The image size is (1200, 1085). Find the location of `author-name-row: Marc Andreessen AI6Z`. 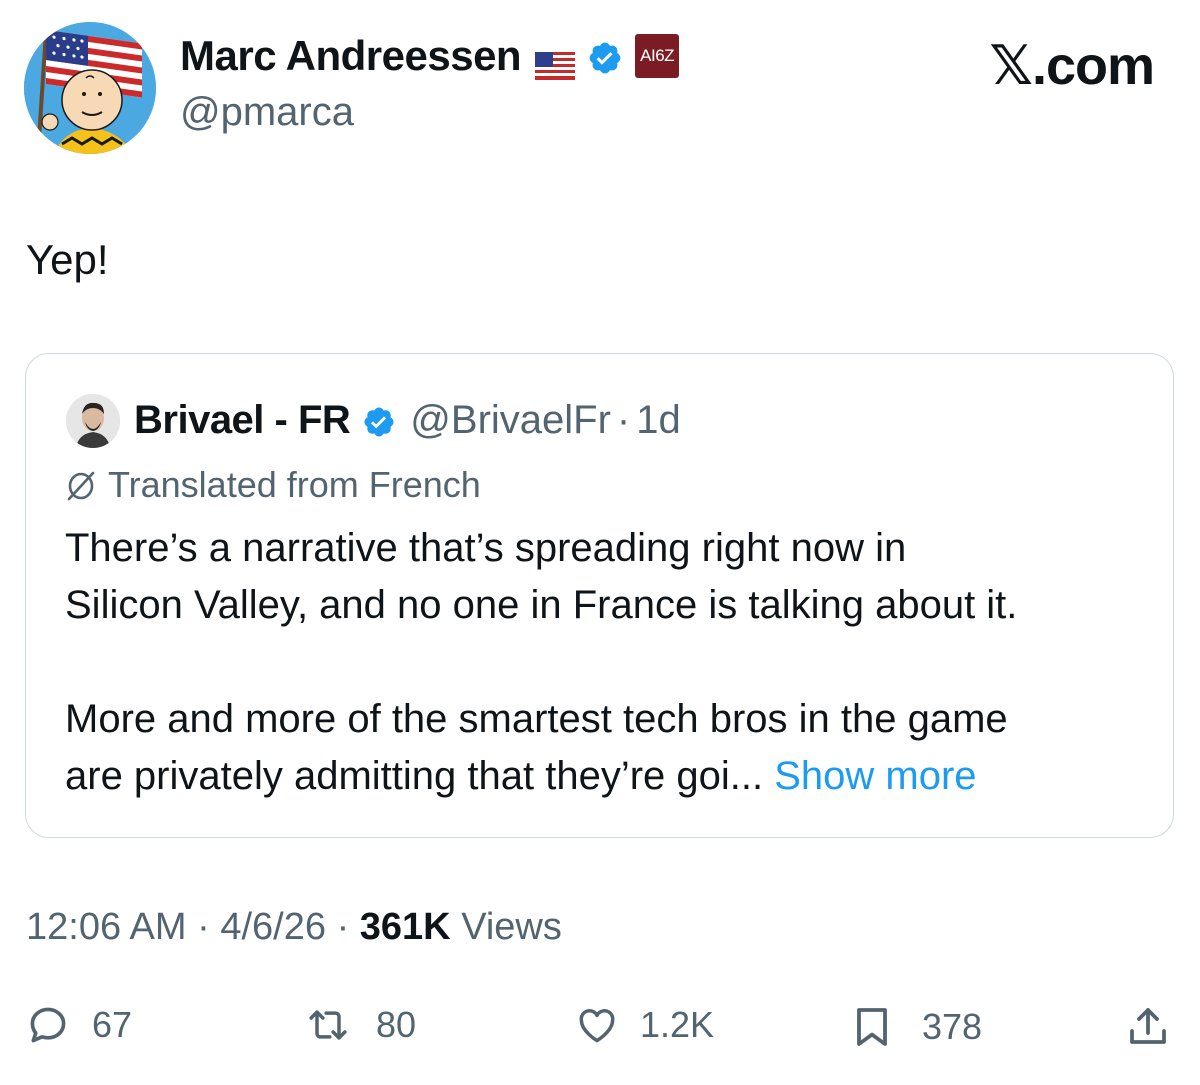

author-name-row: Marc Andreessen AI6Z is located at coordinates (430, 56).